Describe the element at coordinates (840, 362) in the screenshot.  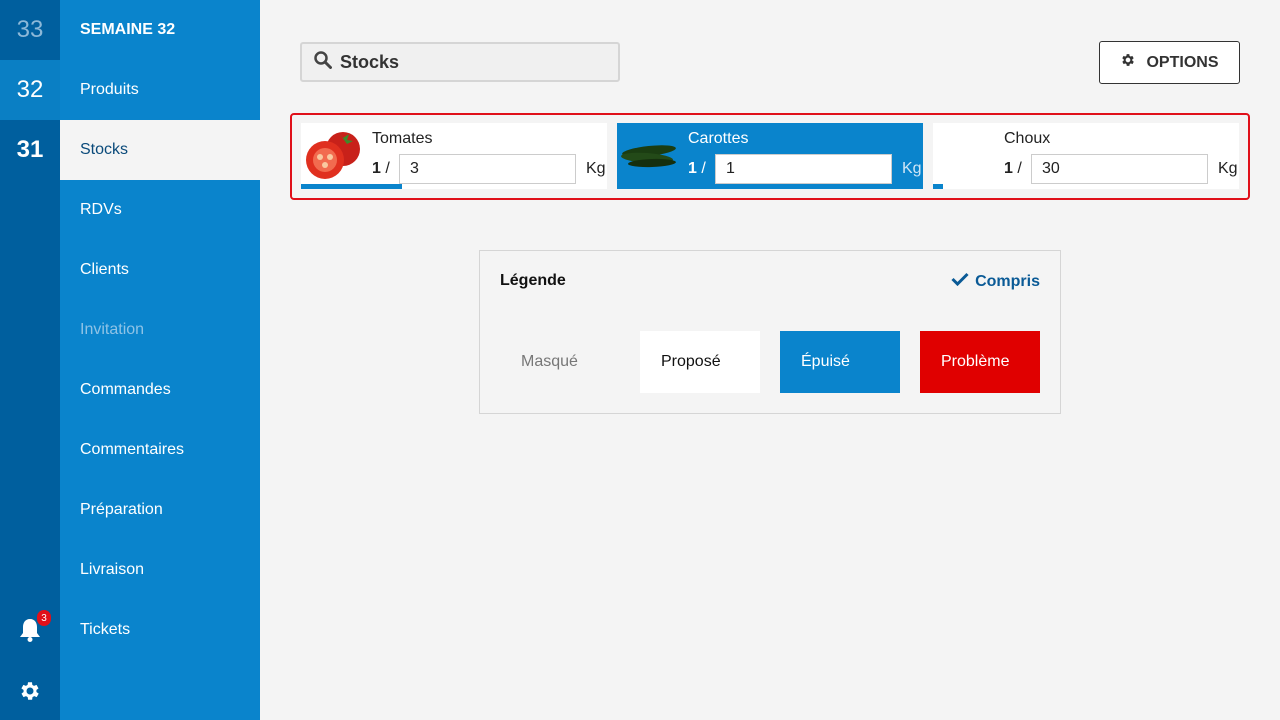
I see `legend-sold-out: Épuisé` at that location.